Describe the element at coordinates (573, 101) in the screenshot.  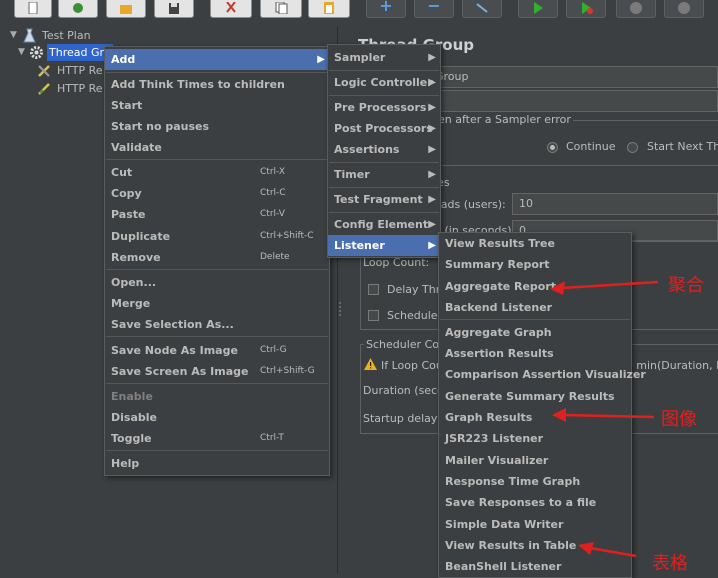
I see `comments-field` at that location.